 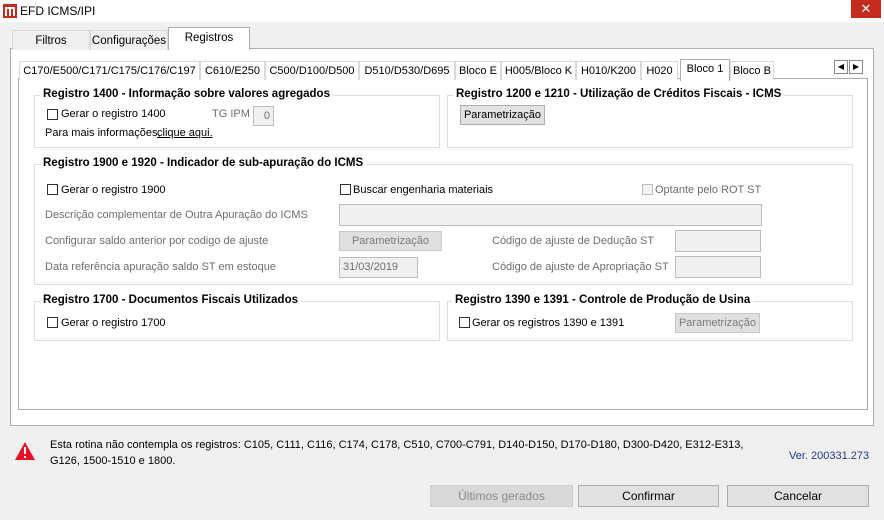 What do you see at coordinates (717, 323) in the screenshot?
I see `parametrizacao-1390-button: Parametrização` at bounding box center [717, 323].